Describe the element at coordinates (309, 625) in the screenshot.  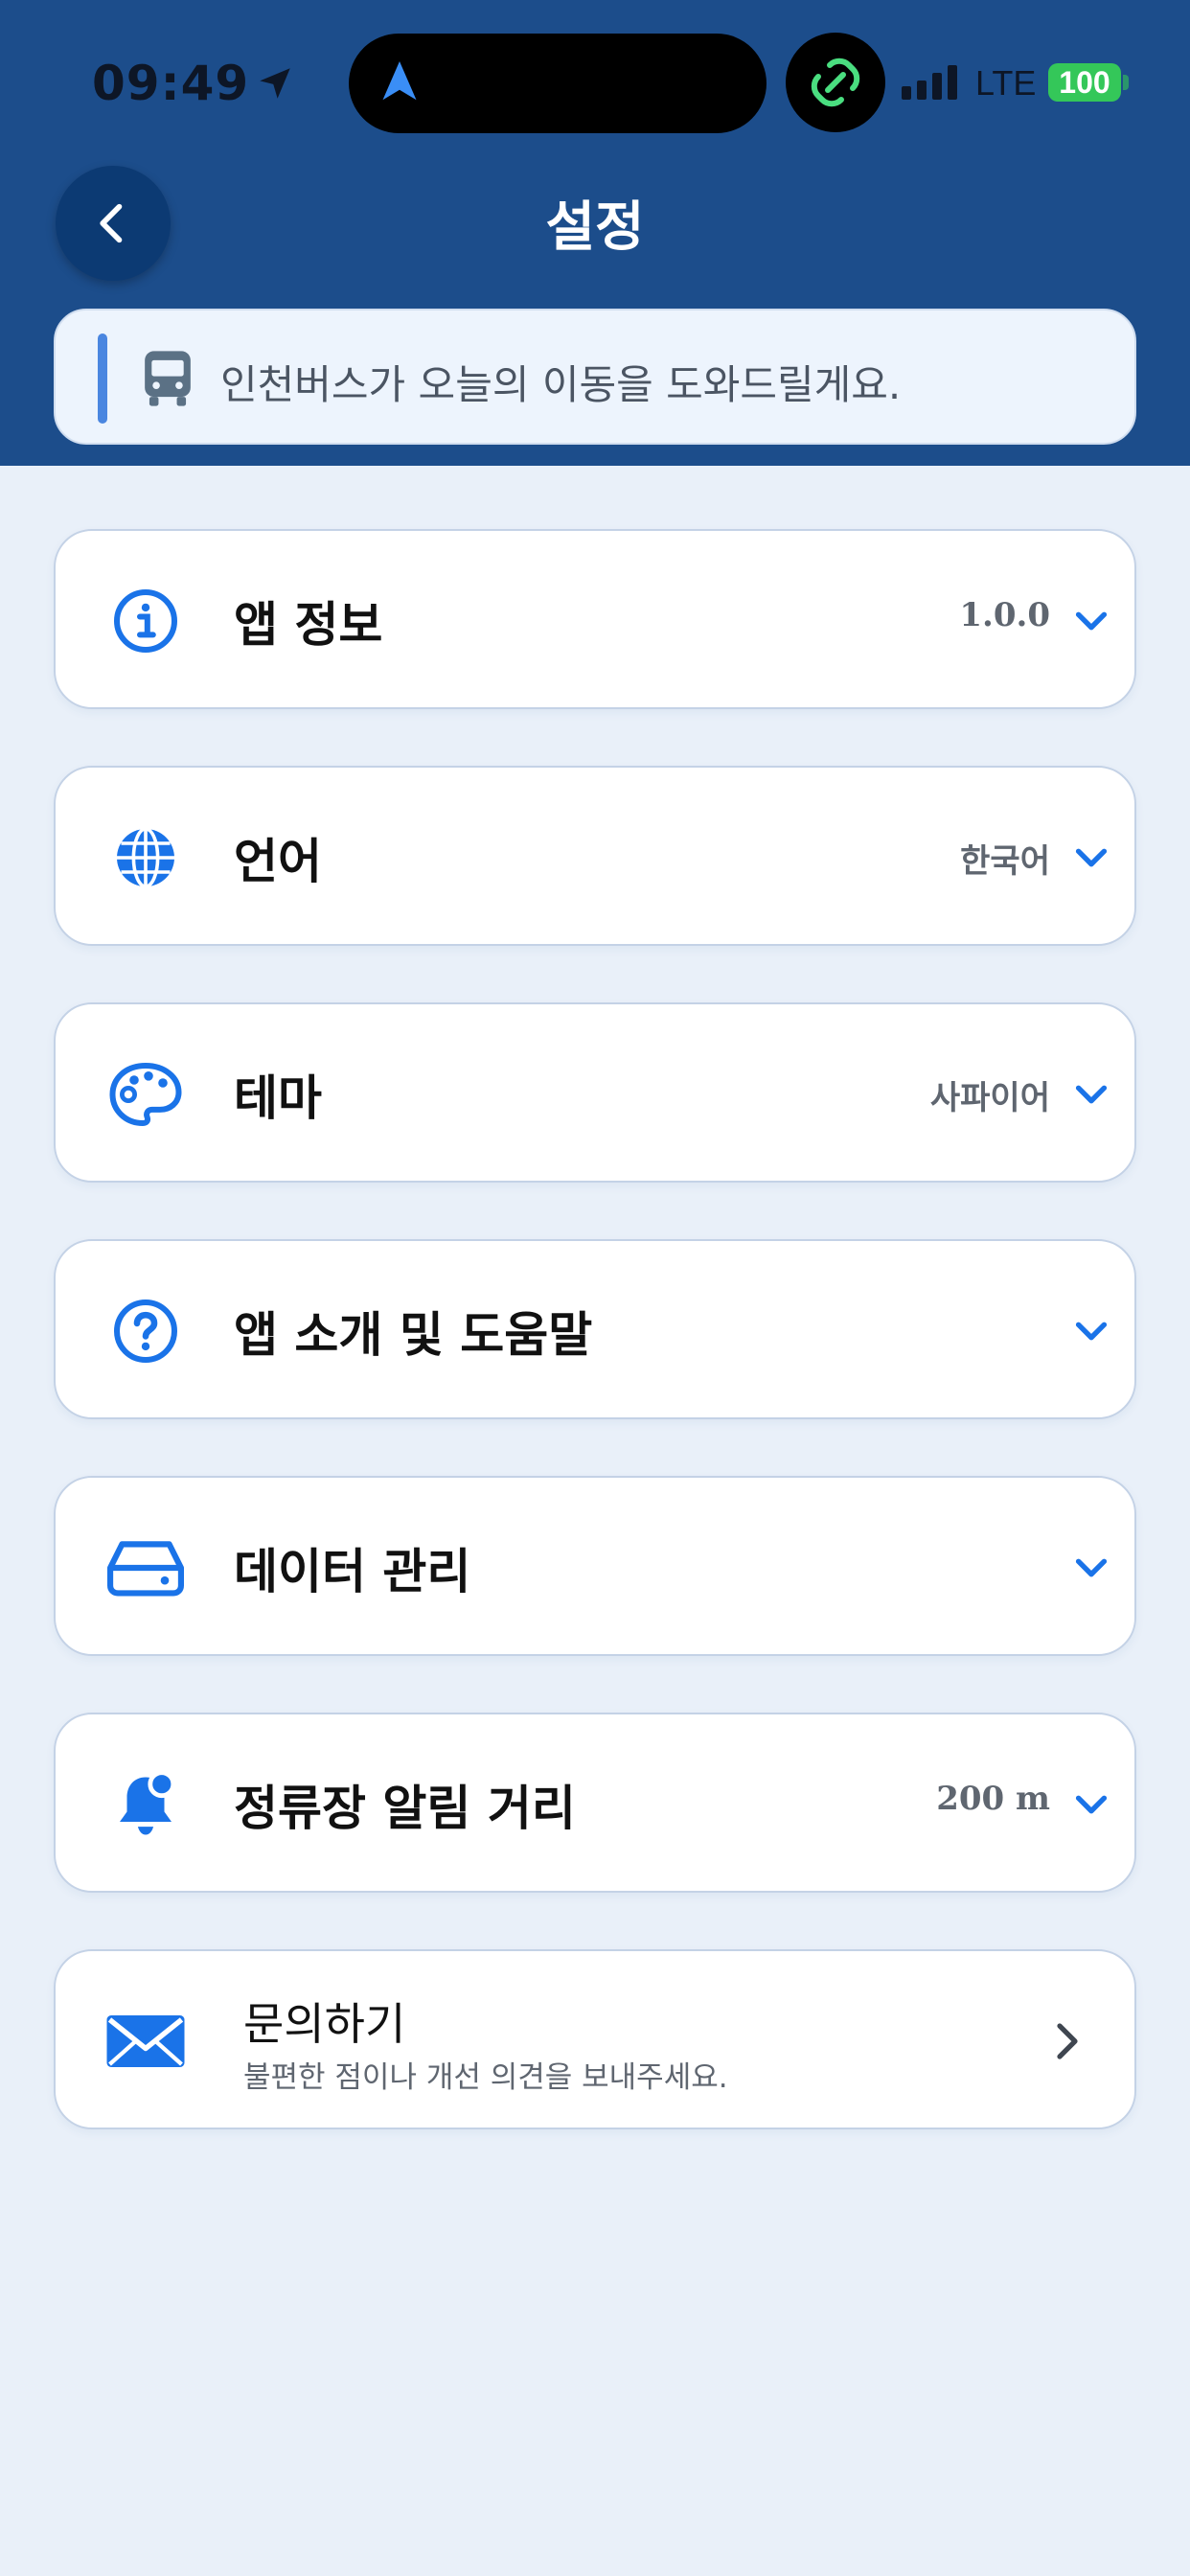
I see `setting-label: 앱 정보` at that location.